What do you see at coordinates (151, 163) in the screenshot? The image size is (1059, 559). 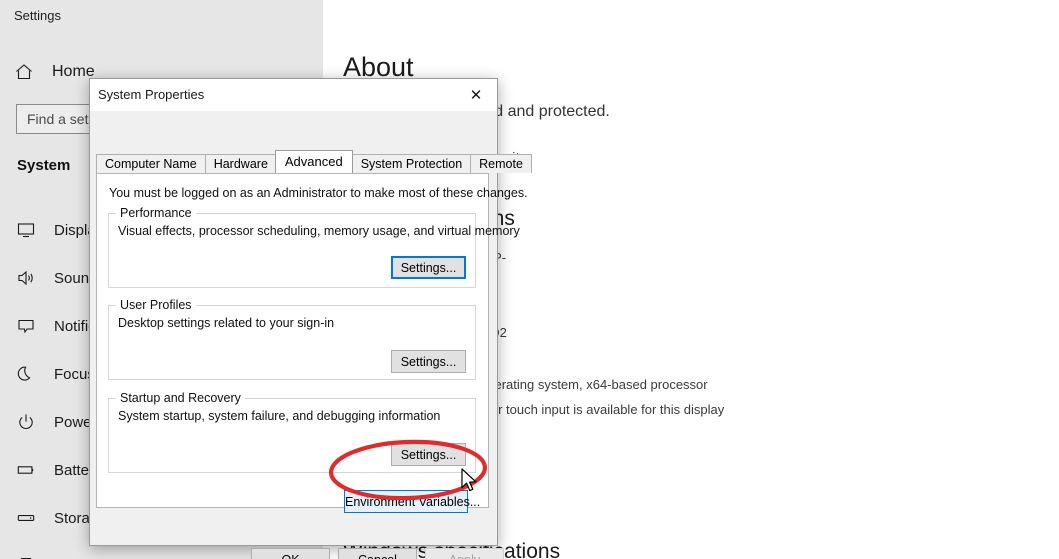 I see `tab-computer-name: Computer Name` at bounding box center [151, 163].